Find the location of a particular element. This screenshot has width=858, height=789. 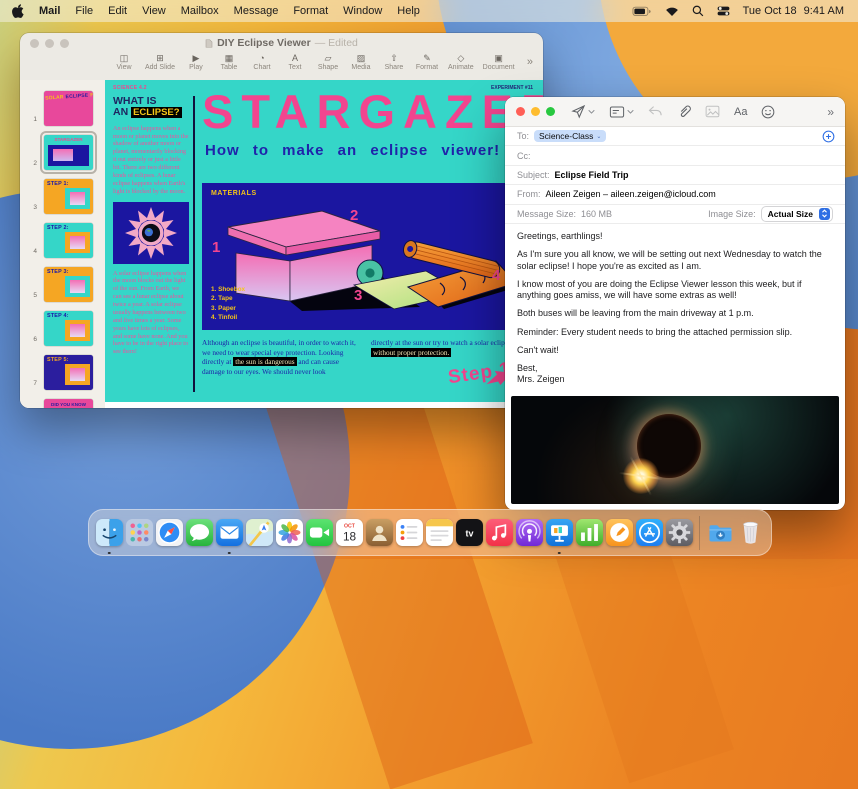

apple-menu-icon is located at coordinates (18, 11).